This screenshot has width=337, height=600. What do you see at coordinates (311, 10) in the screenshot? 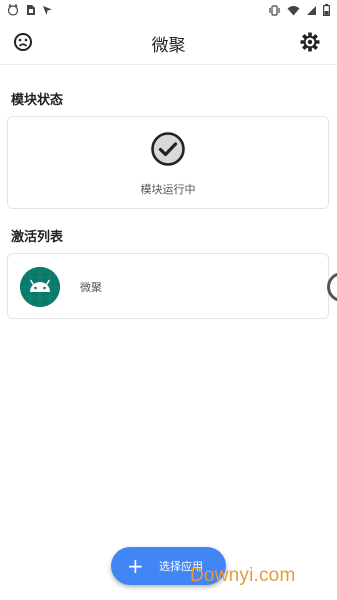
I see `signal-icon` at bounding box center [311, 10].